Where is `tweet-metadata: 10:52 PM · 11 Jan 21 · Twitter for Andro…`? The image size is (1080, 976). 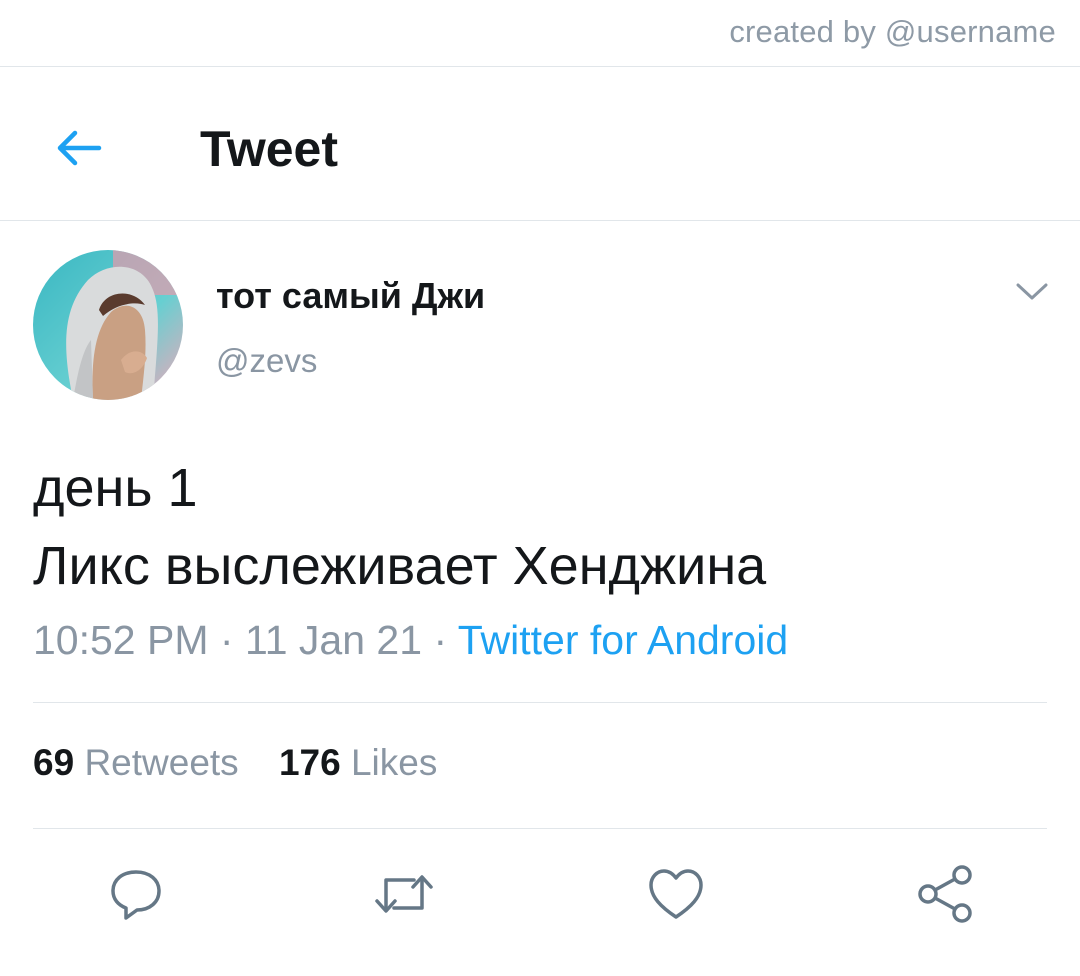
tweet-metadata: 10:52 PM · 11 Jan 21 · Twitter for Andro… is located at coordinates (410, 640).